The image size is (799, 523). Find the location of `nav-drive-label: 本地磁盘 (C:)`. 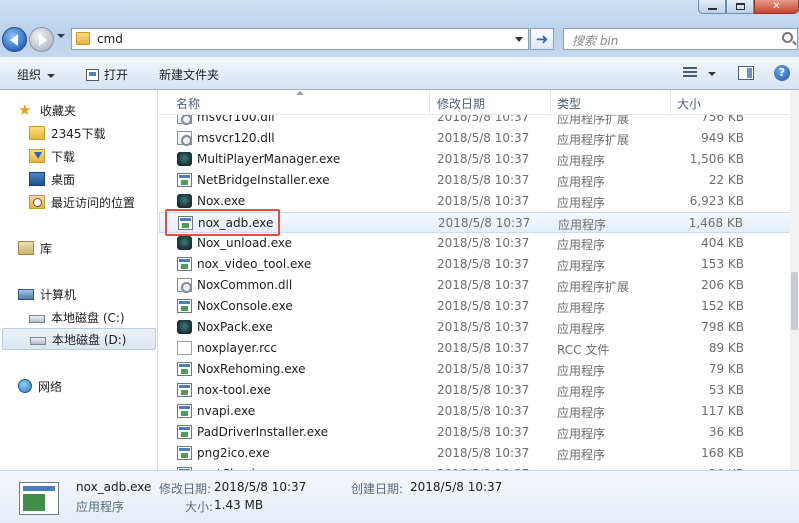

nav-drive-label: 本地磁盘 (C:) is located at coordinates (88, 317).